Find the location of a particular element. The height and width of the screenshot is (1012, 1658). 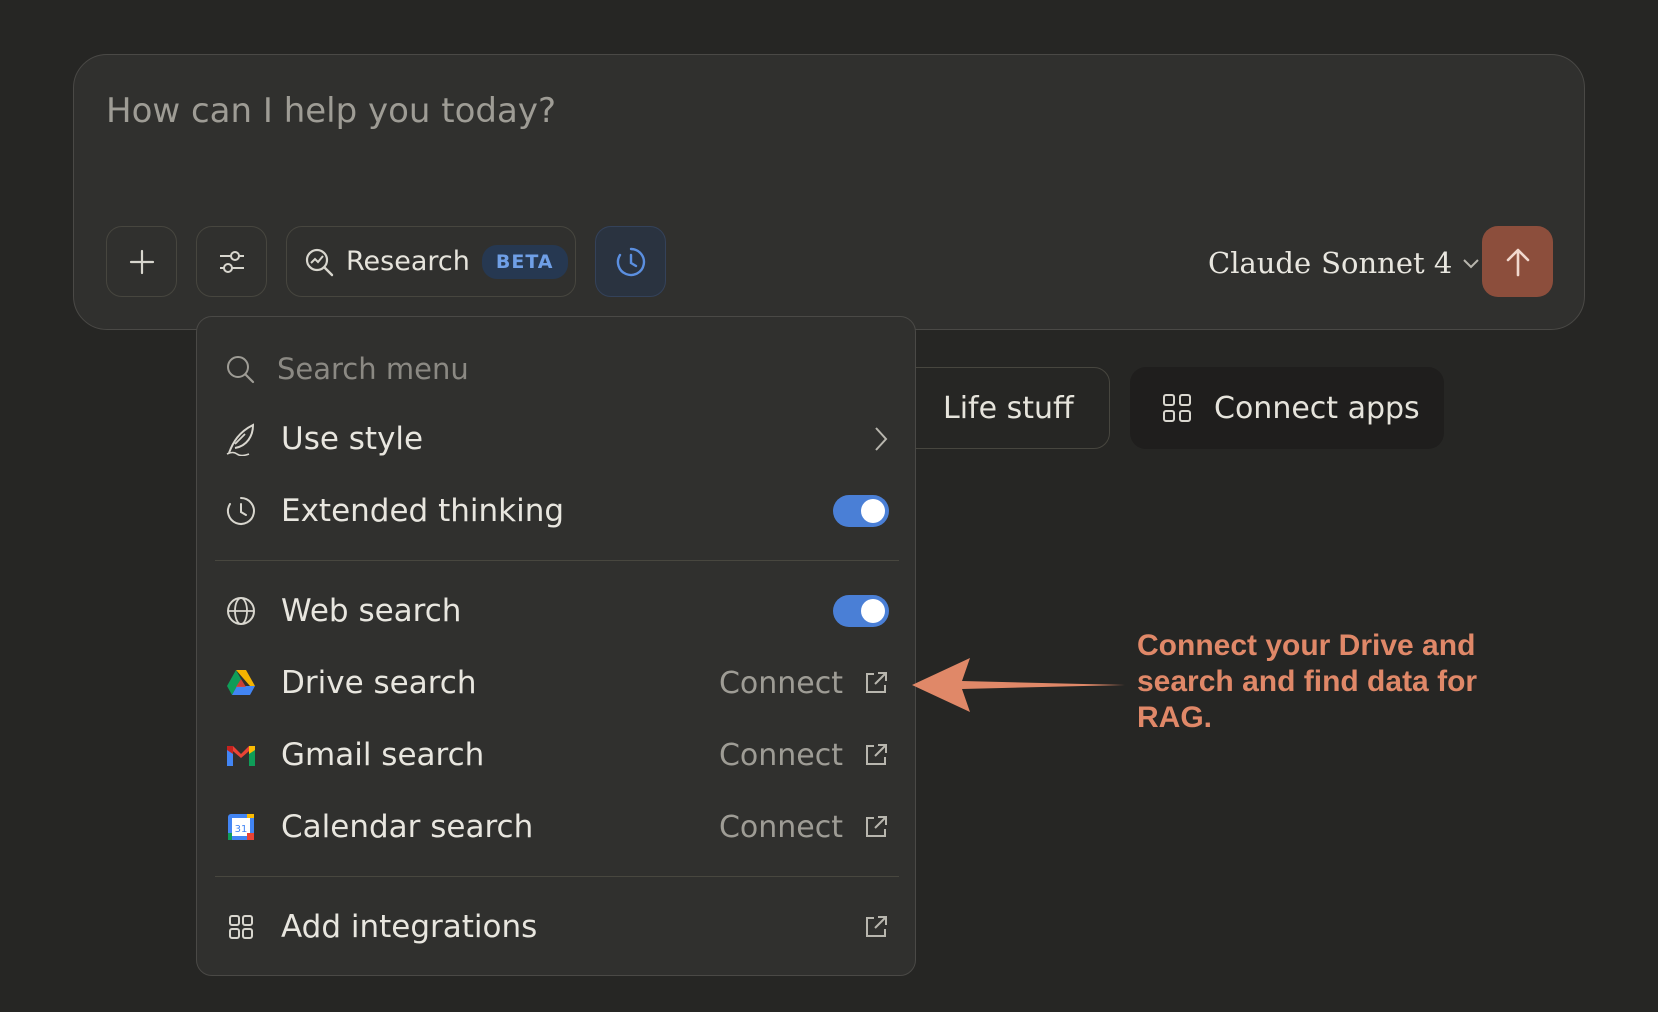

google-calendar-icon: 31 is located at coordinates (241, 827).